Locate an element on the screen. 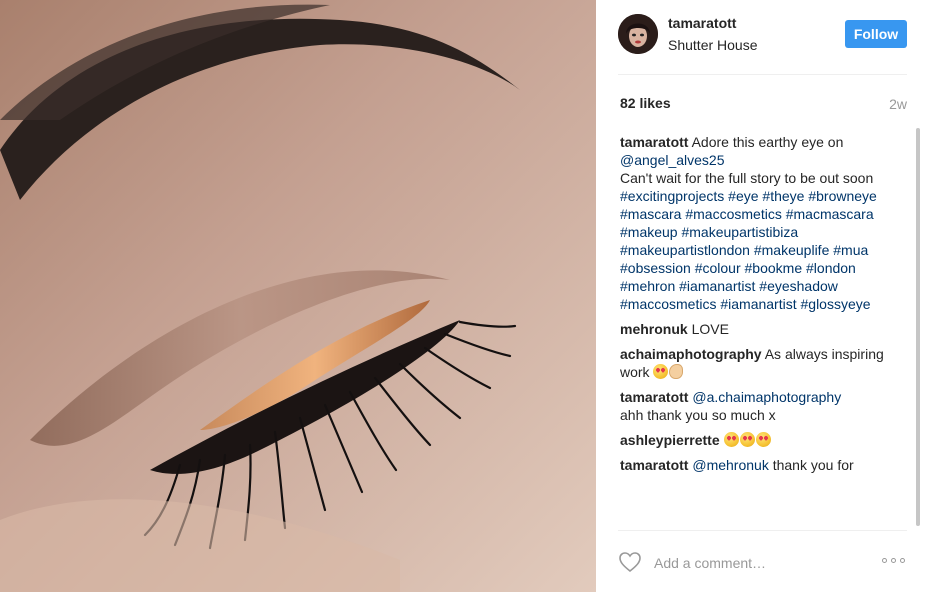 The width and height of the screenshot is (925, 592). comment-text: ahh thank you so much x is located at coordinates (698, 415).